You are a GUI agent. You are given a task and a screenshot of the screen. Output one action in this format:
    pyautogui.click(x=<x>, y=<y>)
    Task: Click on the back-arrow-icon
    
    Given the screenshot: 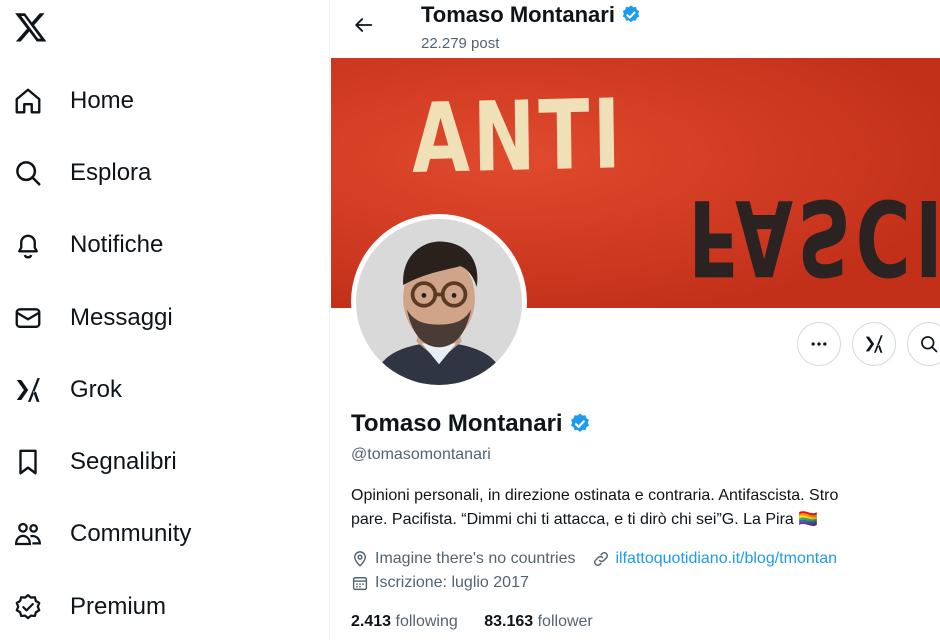 What is the action you would take?
    pyautogui.click(x=364, y=25)
    